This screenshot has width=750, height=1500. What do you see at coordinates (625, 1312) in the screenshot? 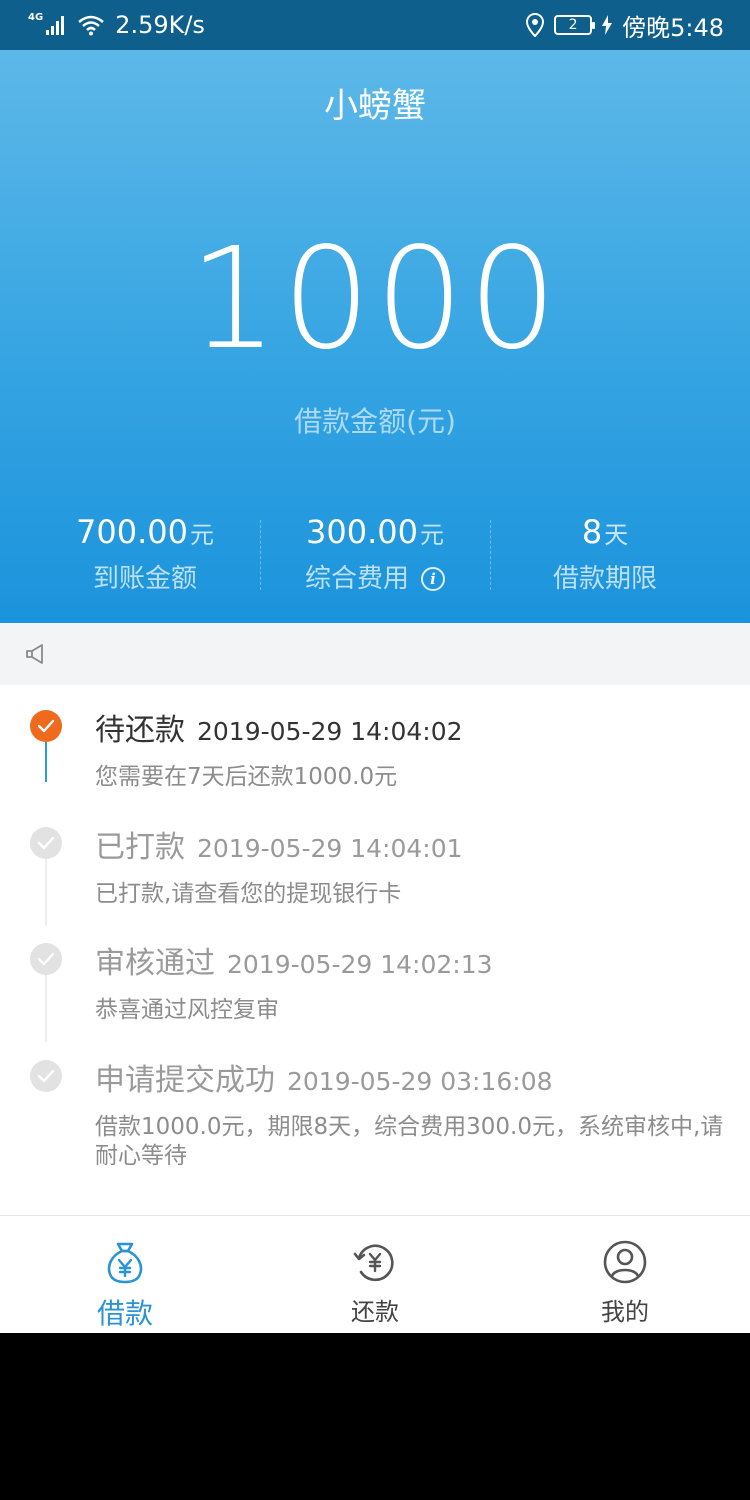
I see `tab-label: 我的` at bounding box center [625, 1312].